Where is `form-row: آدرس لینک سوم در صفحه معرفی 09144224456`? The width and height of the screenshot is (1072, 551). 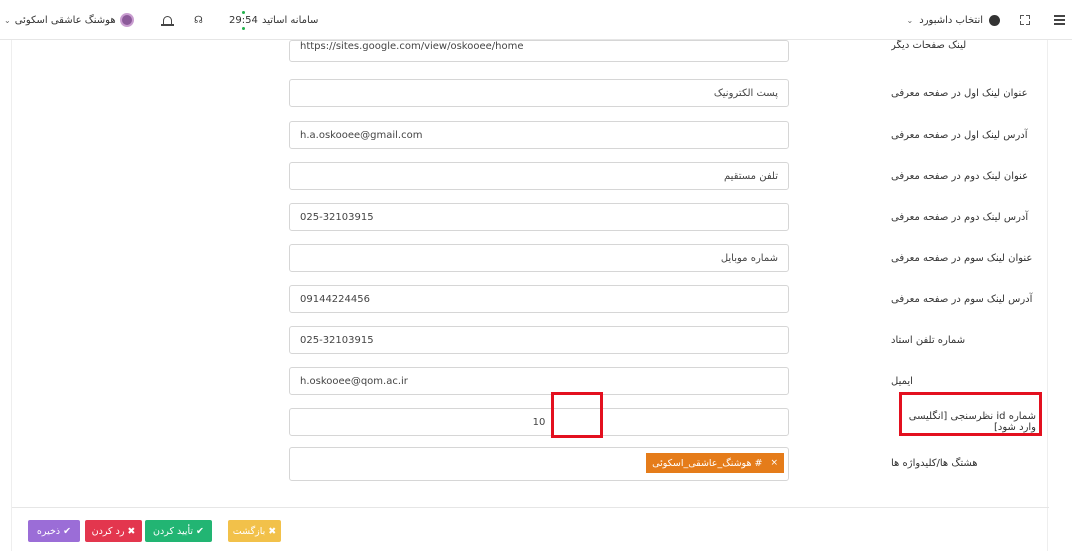
form-row: آدرس لینک سوم در صفحه معرفی 09144224456 is located at coordinates (530, 306).